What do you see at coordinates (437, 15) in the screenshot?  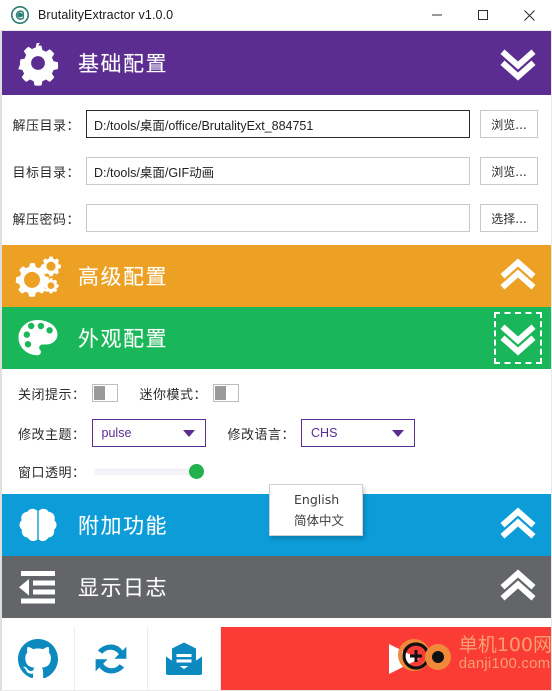 I see `minimize-button` at bounding box center [437, 15].